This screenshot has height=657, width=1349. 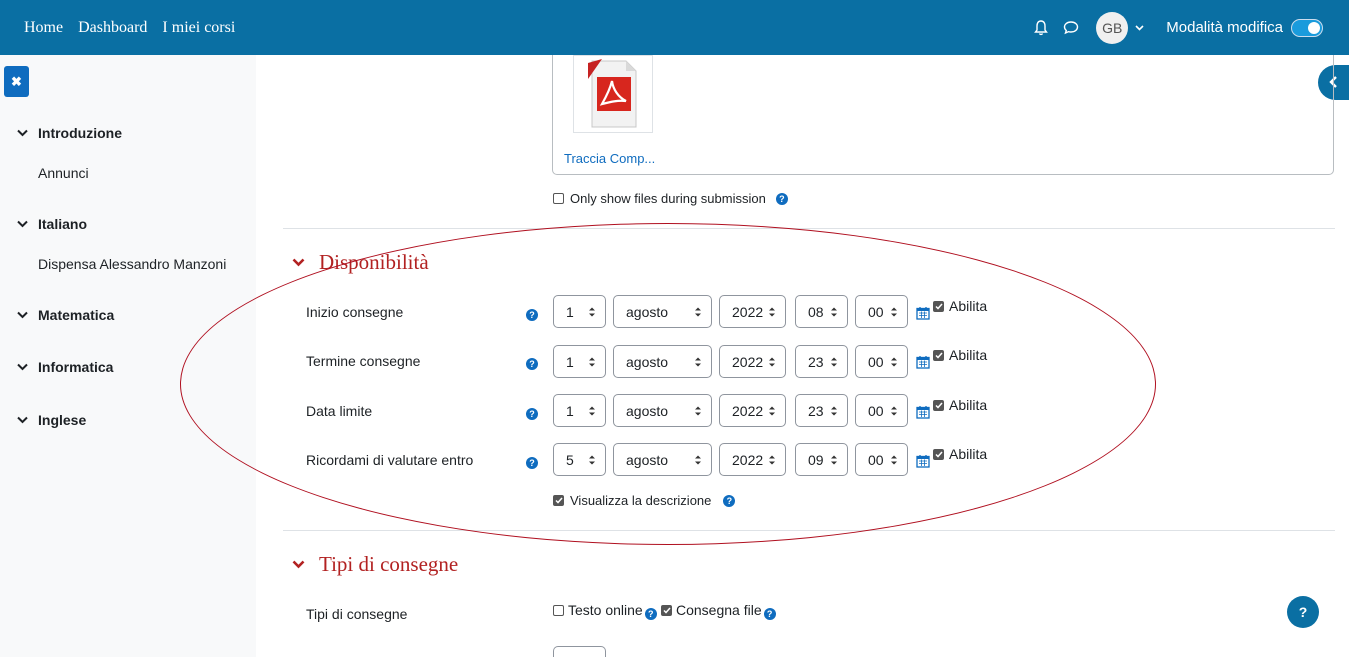 I want to click on cutoff-month-select: agosto, so click(x=662, y=410).